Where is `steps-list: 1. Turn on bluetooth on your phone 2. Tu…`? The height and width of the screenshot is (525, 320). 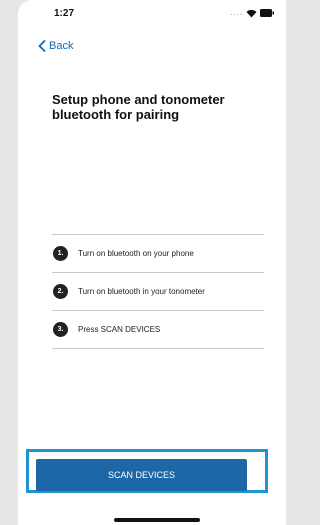
steps-list: 1. Turn on bluetooth on your phone 2. Tu… is located at coordinates (158, 291).